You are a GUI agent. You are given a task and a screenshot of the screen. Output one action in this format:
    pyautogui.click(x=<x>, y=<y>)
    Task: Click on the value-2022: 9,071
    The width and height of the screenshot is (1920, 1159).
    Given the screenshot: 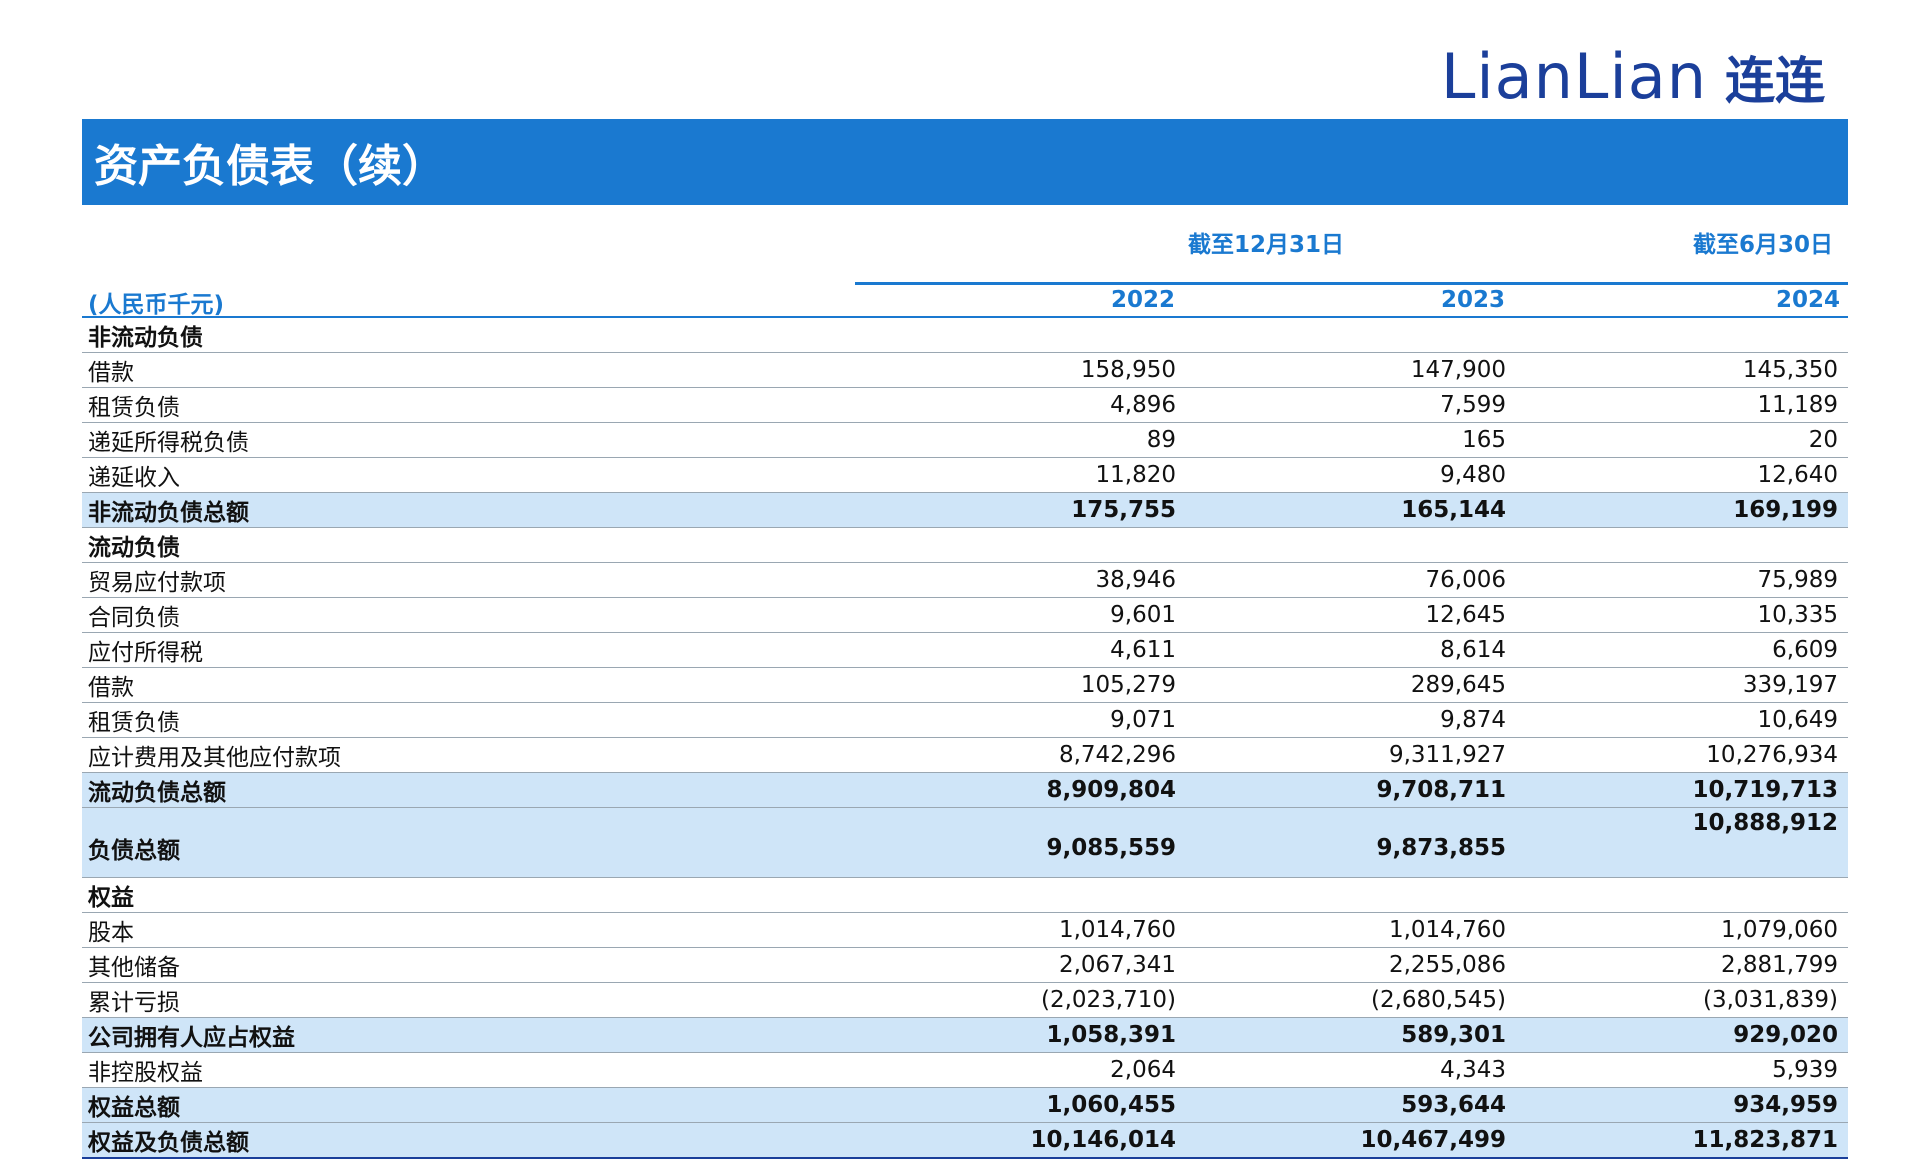 What is the action you would take?
    pyautogui.click(x=1027, y=720)
    